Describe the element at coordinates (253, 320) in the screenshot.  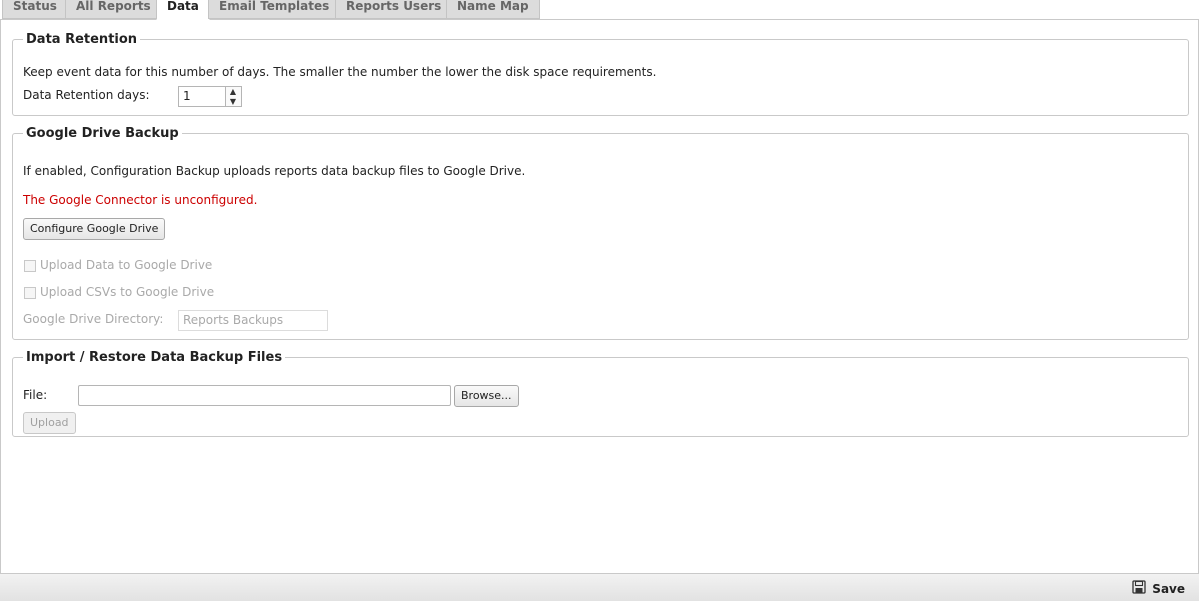
I see `google-drive-directory-input: Reports Backups` at that location.